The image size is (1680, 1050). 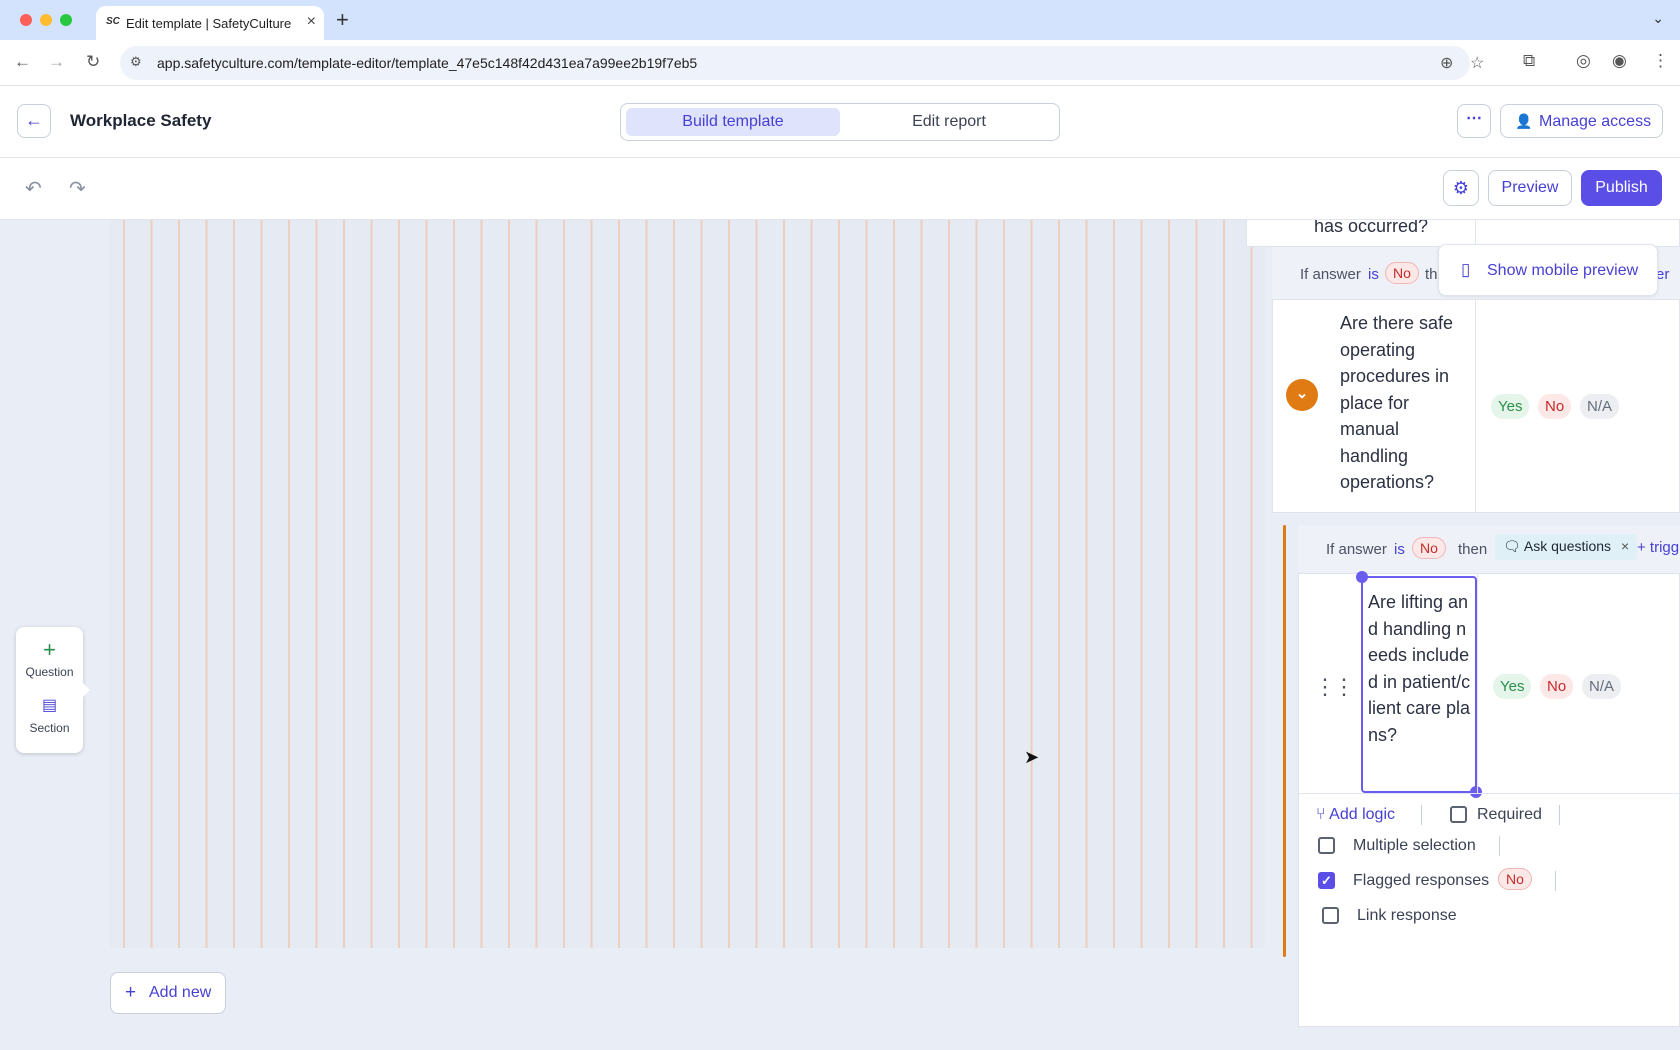 I want to click on page-title: Workplace Safety, so click(x=141, y=120).